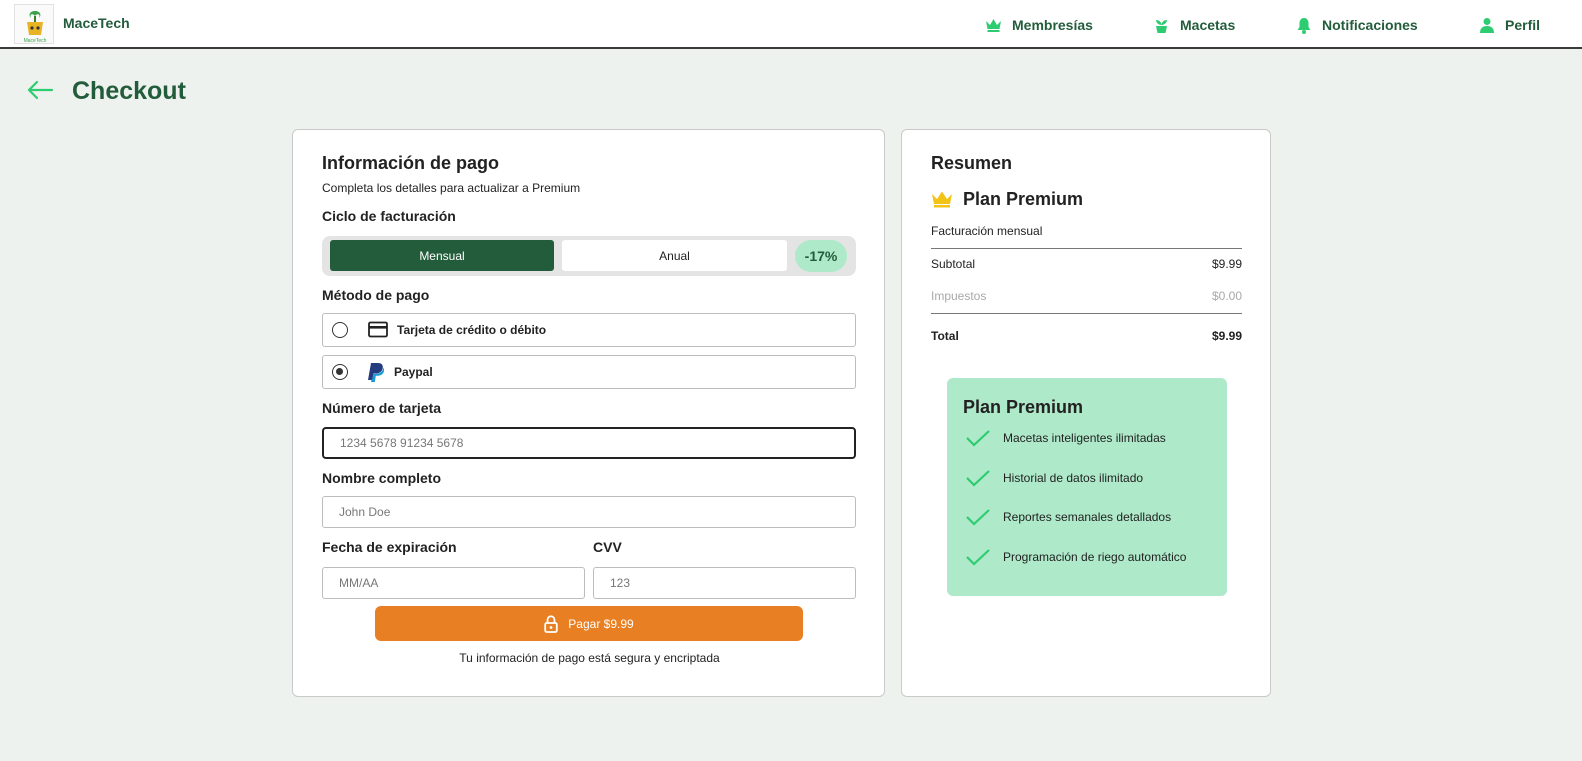 The width and height of the screenshot is (1582, 761). Describe the element at coordinates (389, 547) in the screenshot. I see `expiry-label: Fecha de expiración` at that location.